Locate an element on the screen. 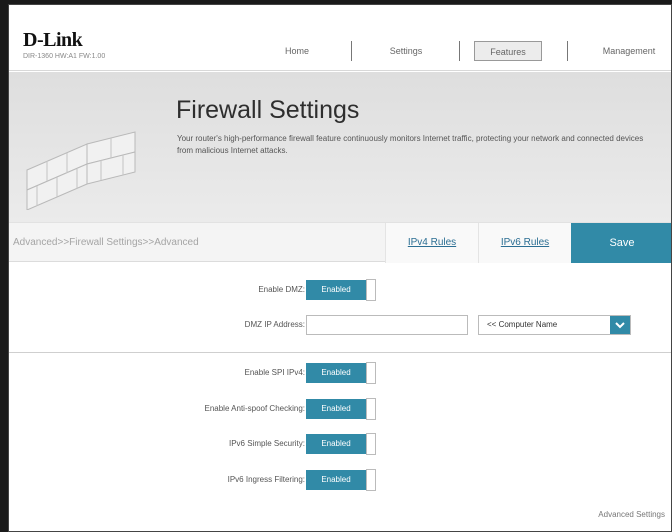  spi-ipv4-toggle: Enabled is located at coordinates (343, 373).